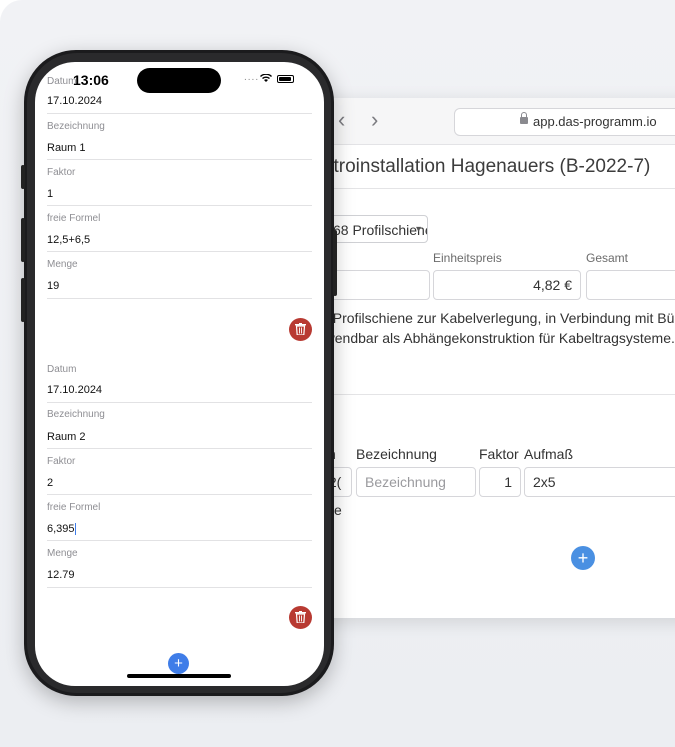 This screenshot has width=675, height=747. I want to click on wifi-icon, so click(266, 78).